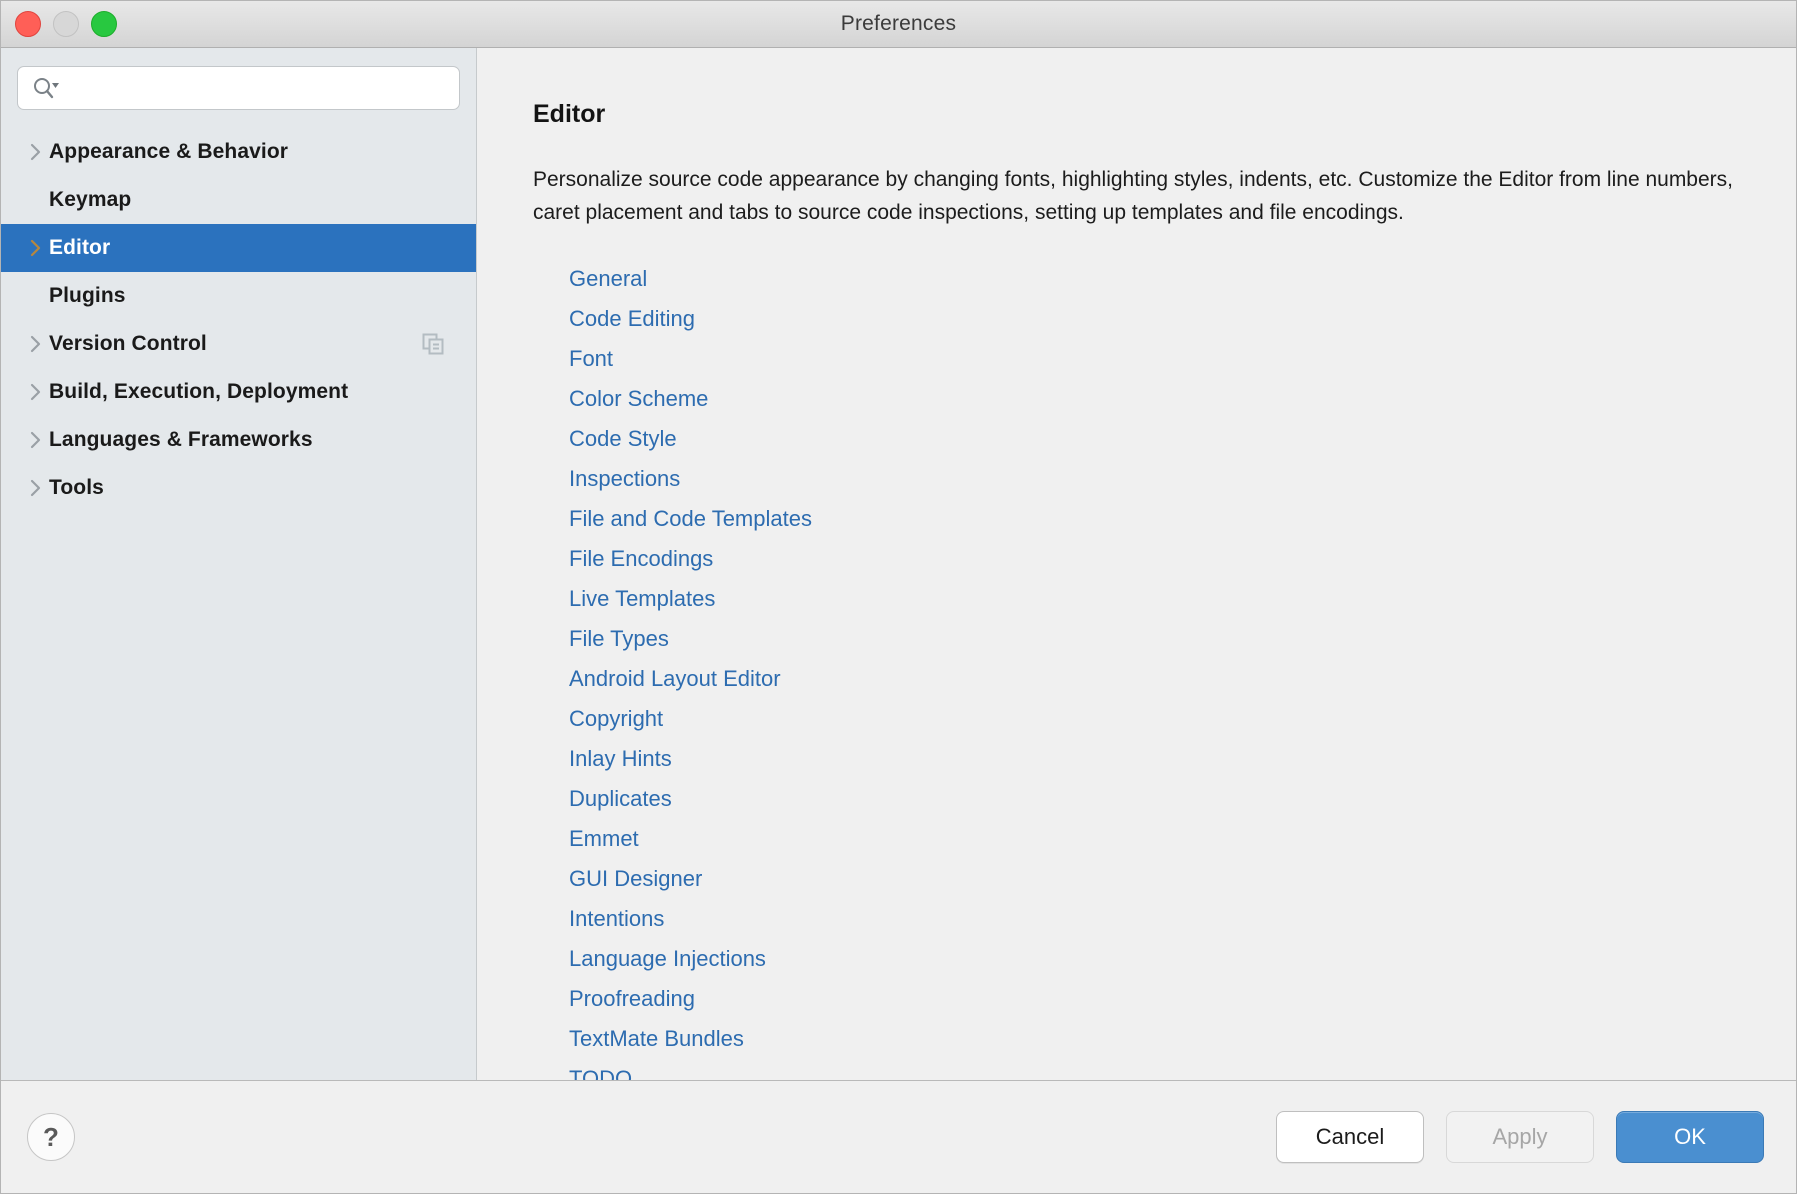  I want to click on subsection-link-item: Emmet, so click(1182, 839).